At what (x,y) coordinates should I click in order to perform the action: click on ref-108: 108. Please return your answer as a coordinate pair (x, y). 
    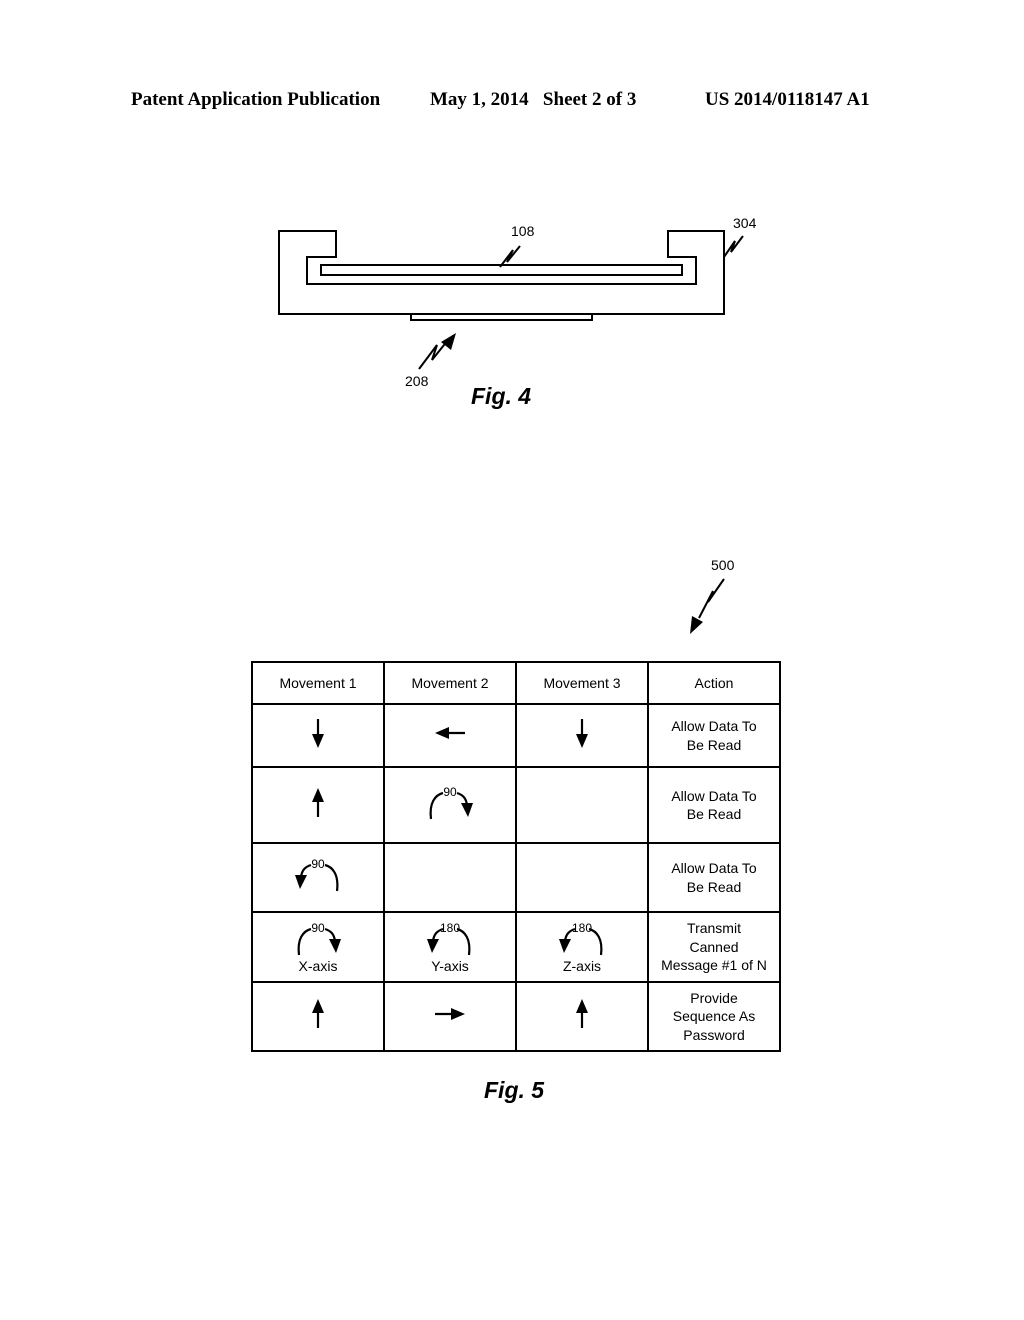
    Looking at the image, I should click on (523, 231).